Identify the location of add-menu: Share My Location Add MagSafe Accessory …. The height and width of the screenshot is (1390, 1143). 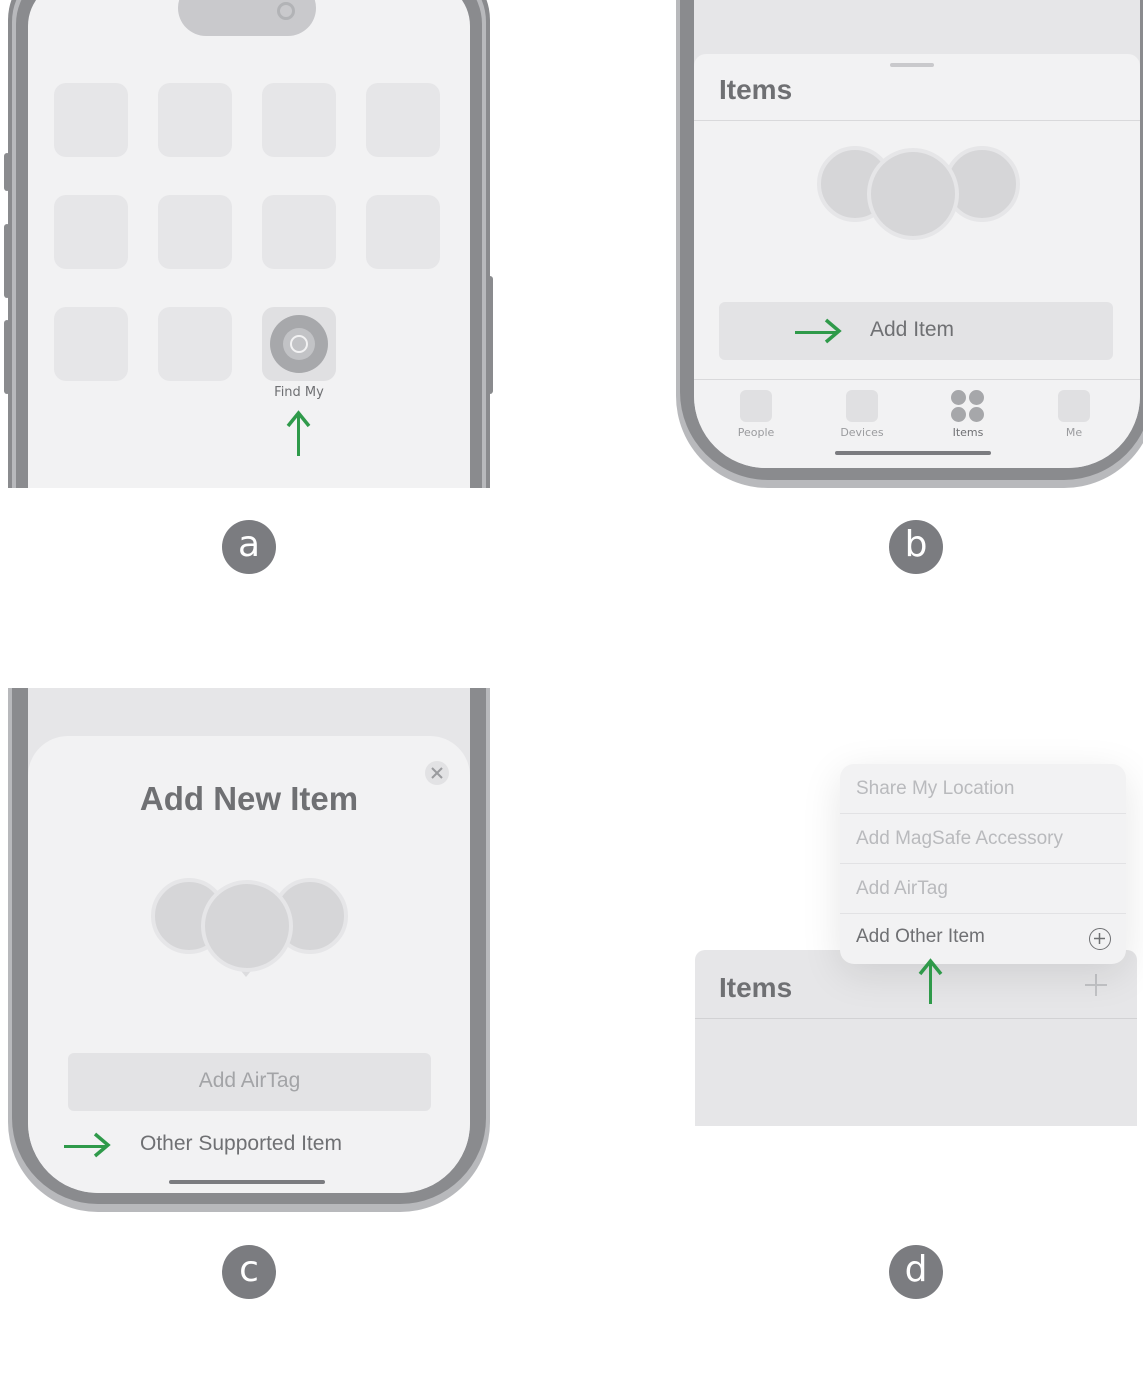
(983, 864).